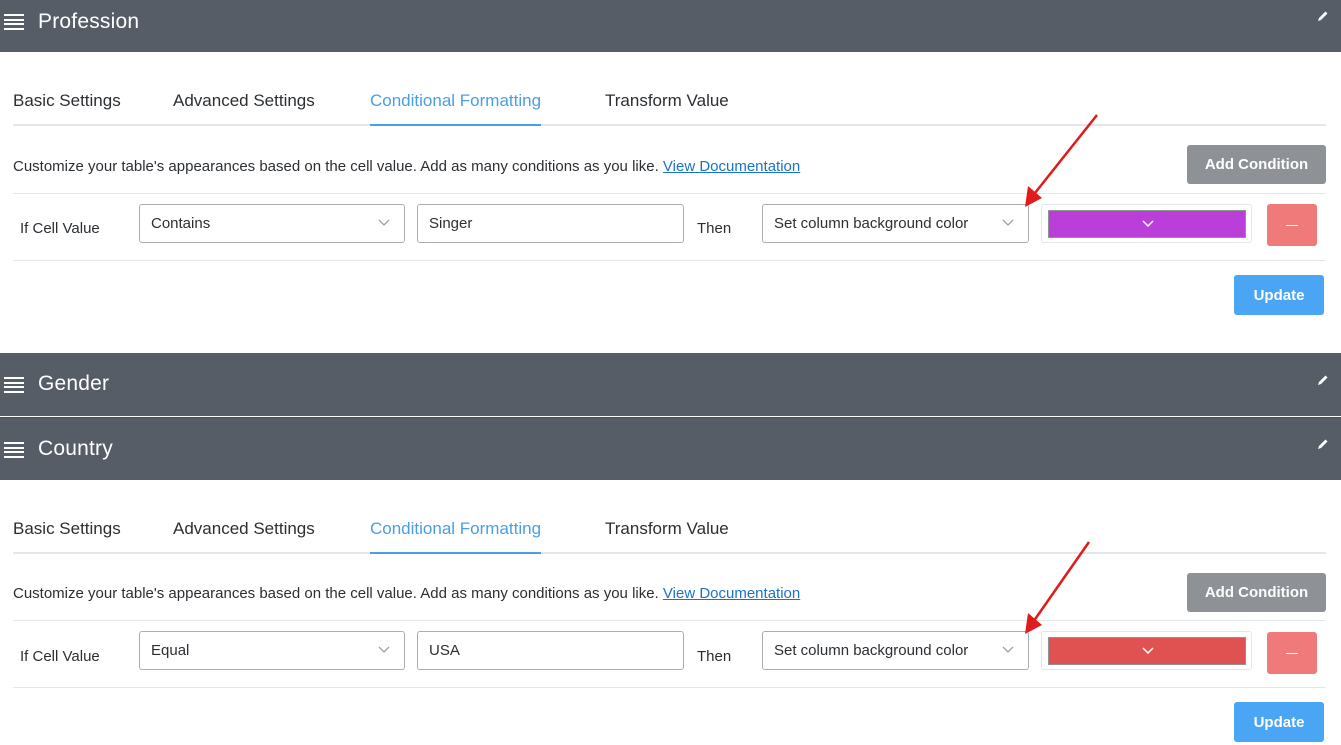  What do you see at coordinates (550, 650) in the screenshot?
I see `condition-value-input: USA` at bounding box center [550, 650].